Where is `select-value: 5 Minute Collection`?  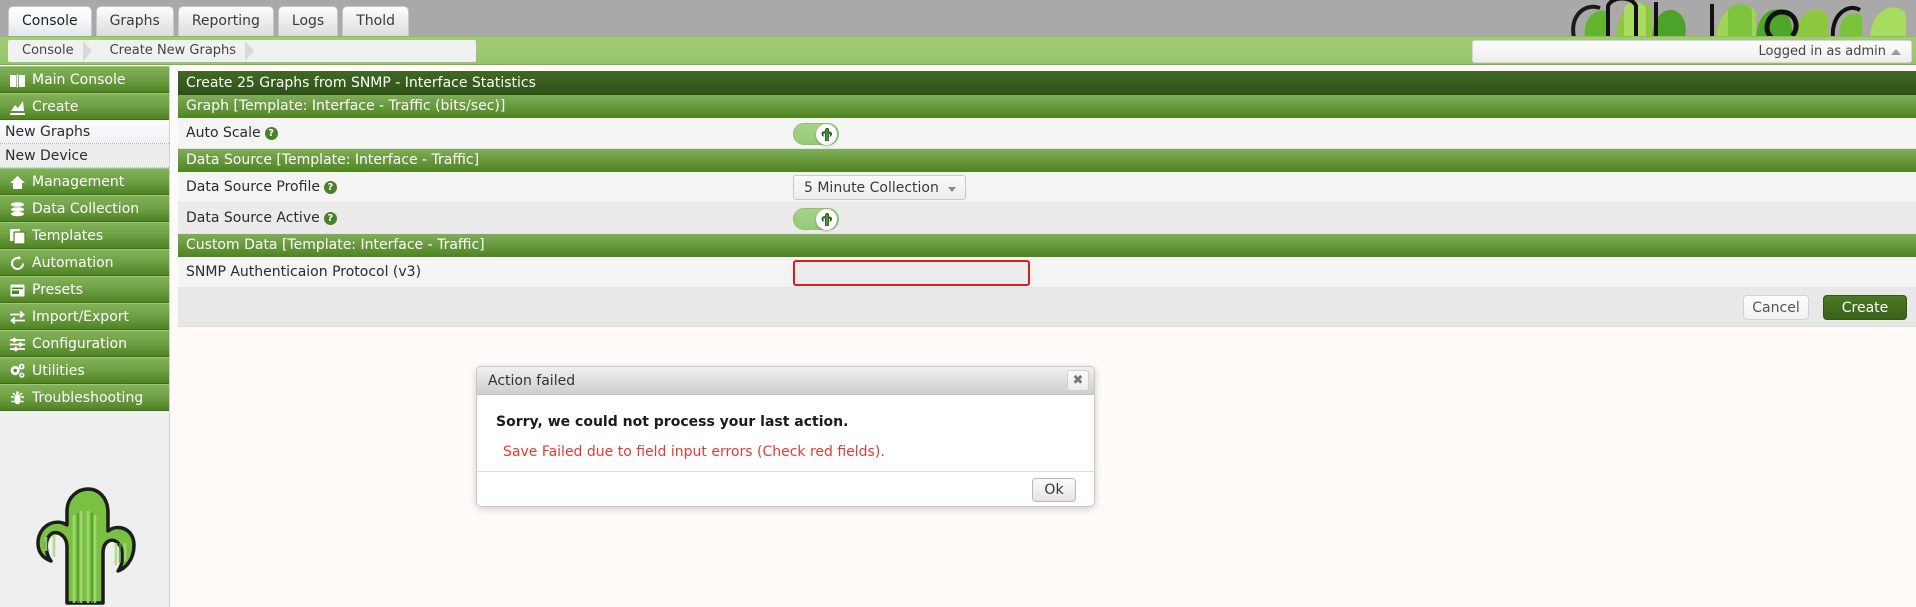
select-value: 5 Minute Collection is located at coordinates (871, 188).